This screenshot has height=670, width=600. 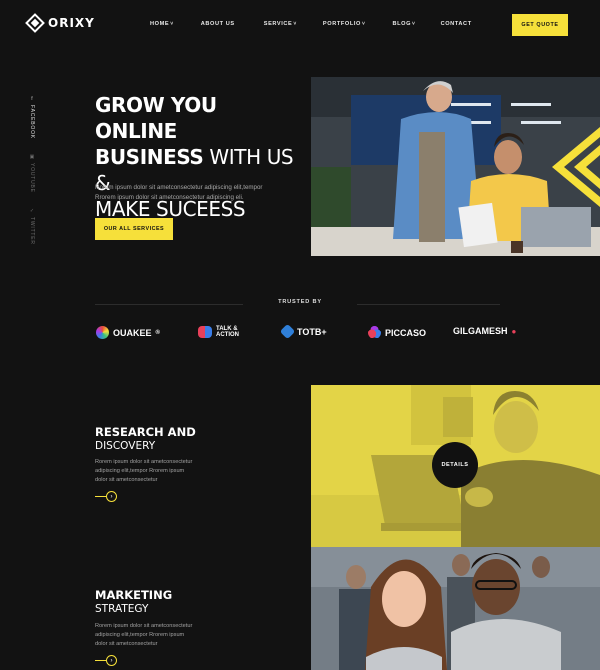 I want to click on nav-item-blog: BLOG˅, so click(x=403, y=24).